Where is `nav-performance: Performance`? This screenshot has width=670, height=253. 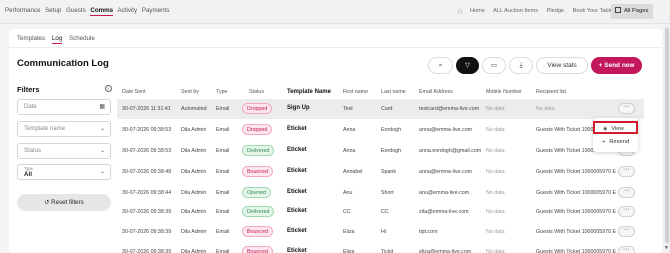
nav-performance: Performance is located at coordinates (22, 10).